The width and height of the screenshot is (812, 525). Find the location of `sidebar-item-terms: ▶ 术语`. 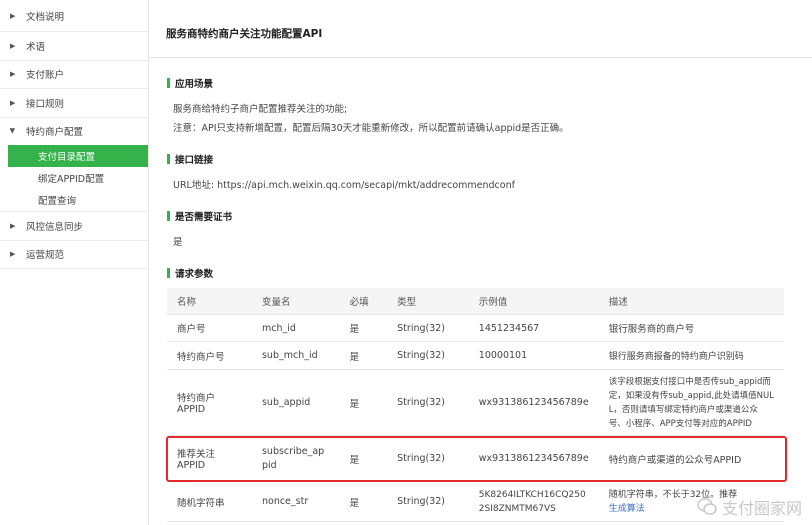

sidebar-item-terms: ▶ 术语 is located at coordinates (74, 46).